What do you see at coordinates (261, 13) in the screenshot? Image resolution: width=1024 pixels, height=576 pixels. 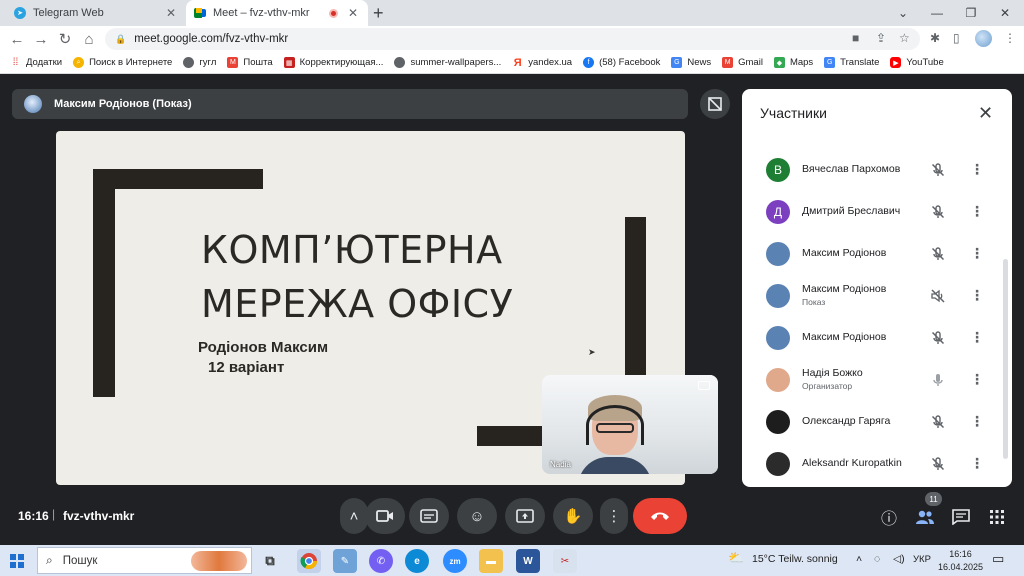 I see `tab-title: Meet – fvz-vthv-mkr` at bounding box center [261, 13].